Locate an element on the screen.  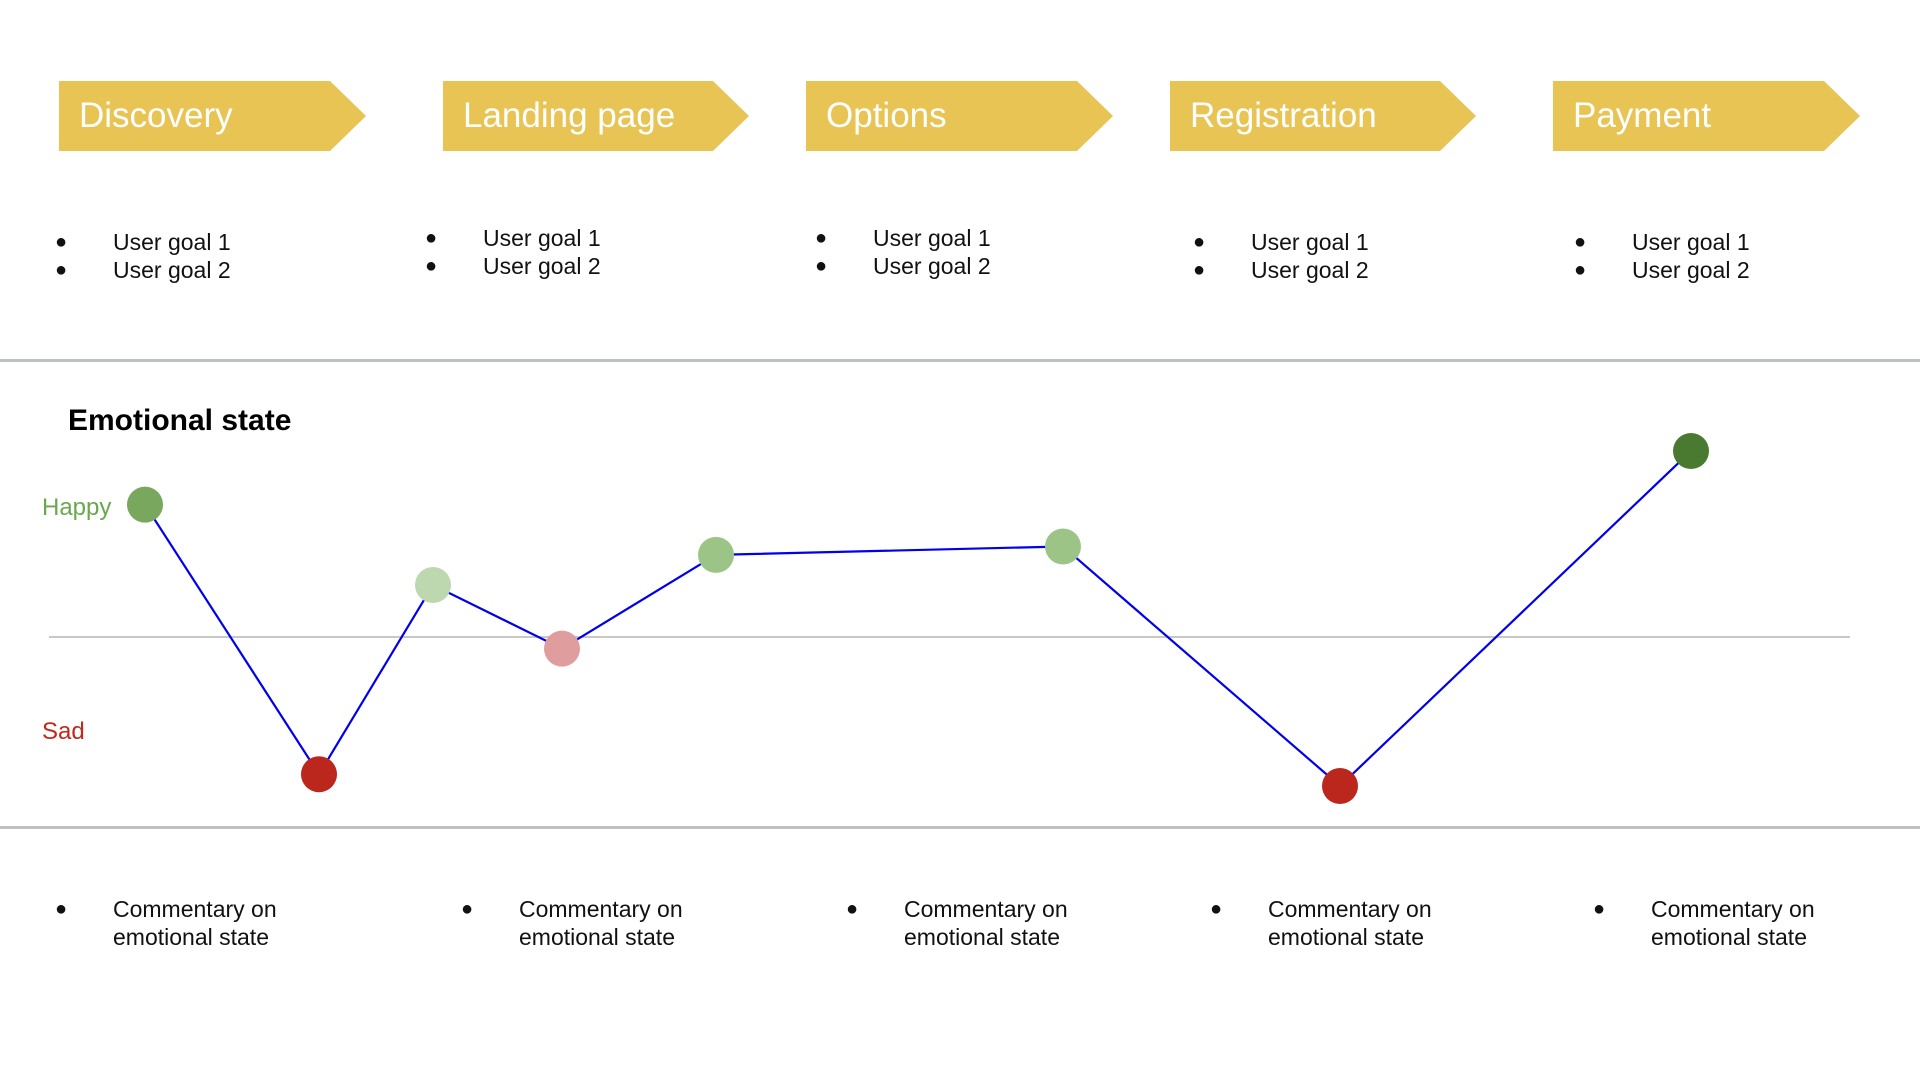
commentary-landing-page: ● Commentary on emotional state is located at coordinates (601, 923).